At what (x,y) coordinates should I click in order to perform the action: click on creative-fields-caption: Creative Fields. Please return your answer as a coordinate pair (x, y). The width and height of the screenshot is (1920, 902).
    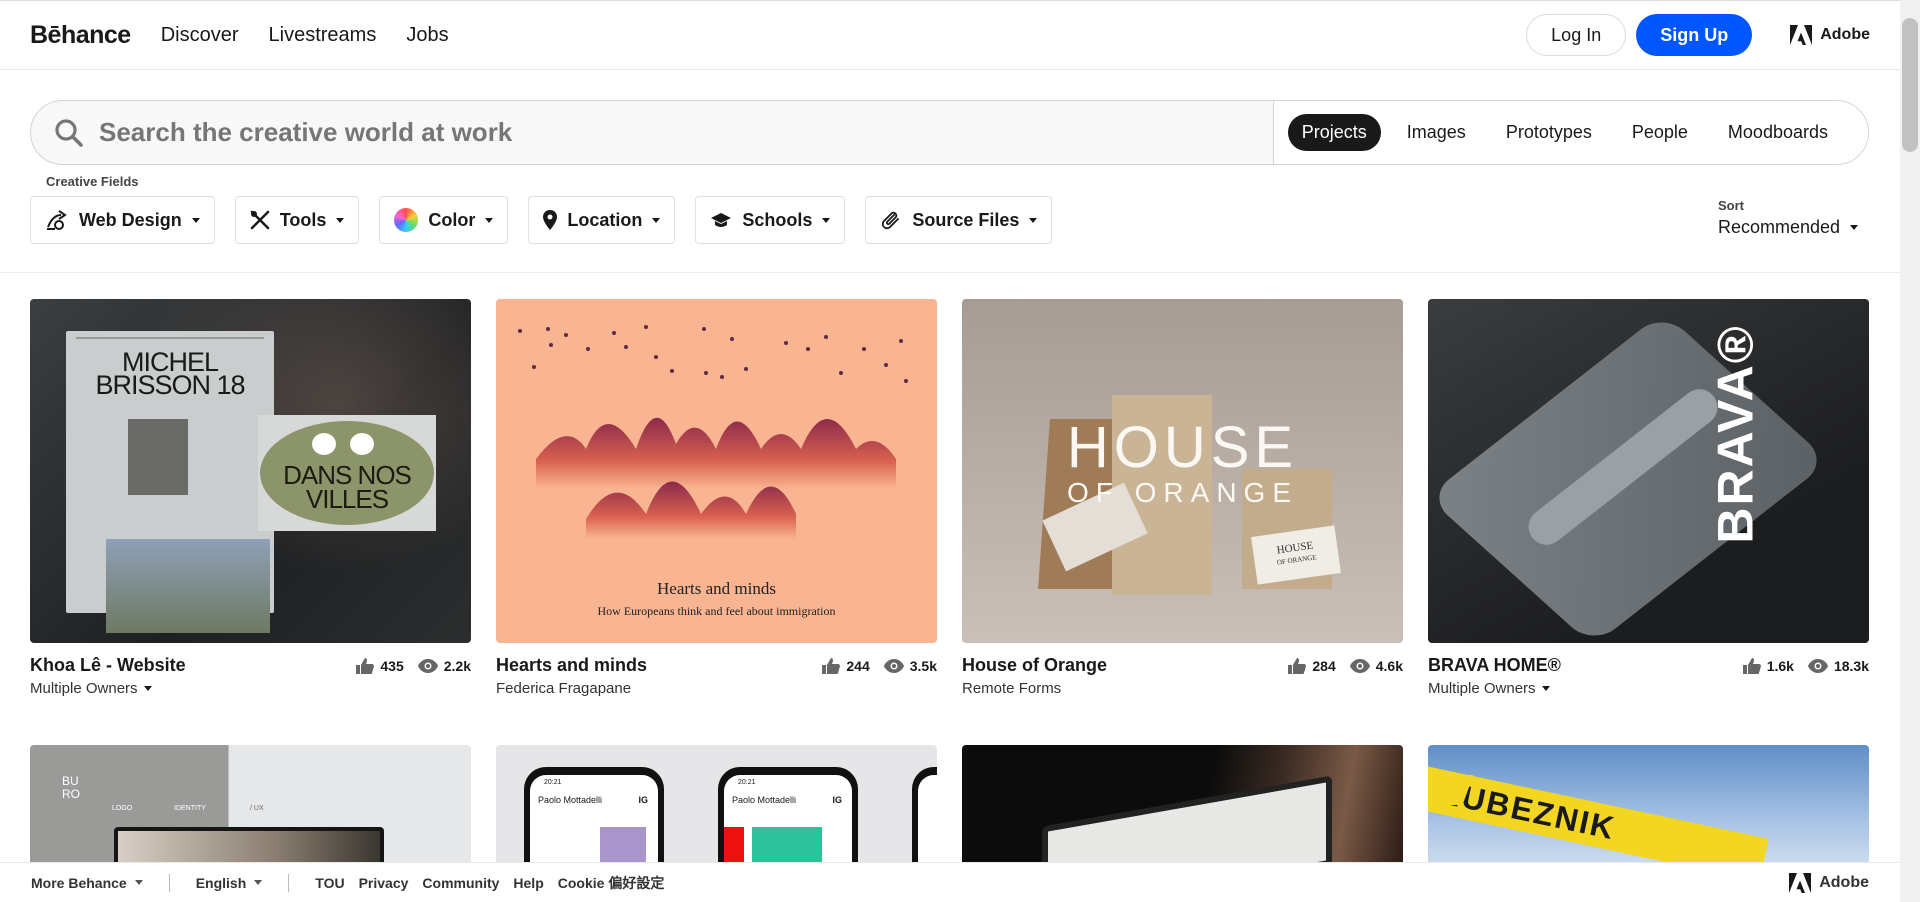
    Looking at the image, I should click on (92, 181).